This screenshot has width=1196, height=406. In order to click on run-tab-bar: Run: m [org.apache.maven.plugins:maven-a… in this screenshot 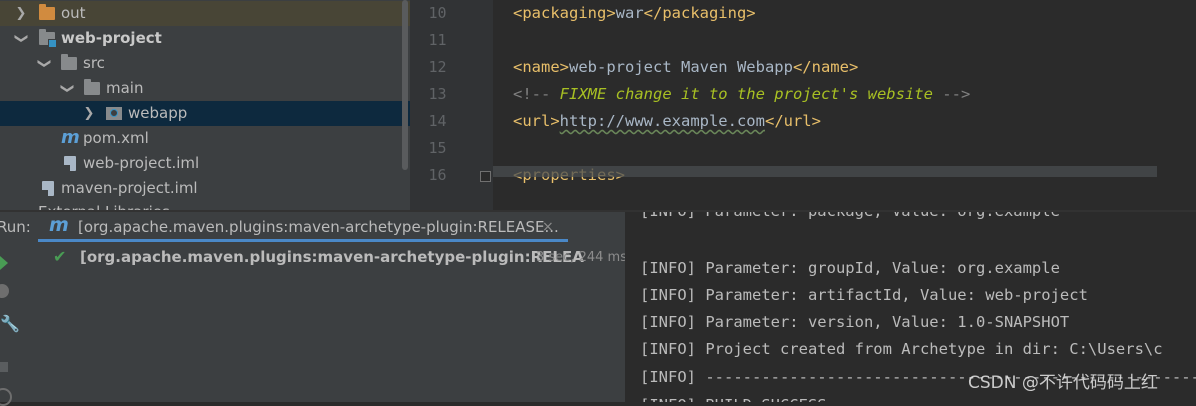, I will do `click(312, 227)`.